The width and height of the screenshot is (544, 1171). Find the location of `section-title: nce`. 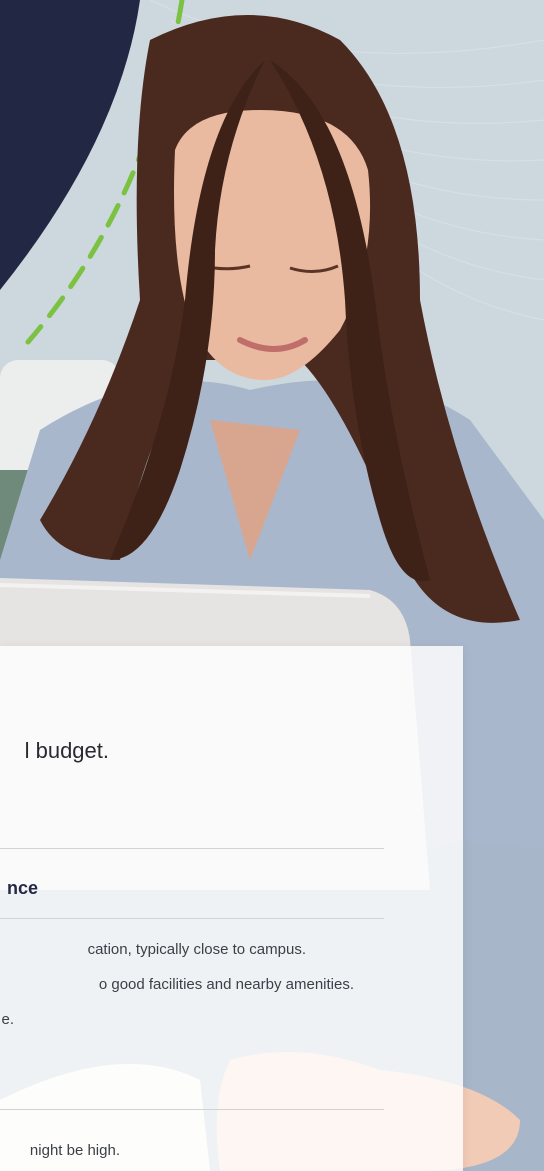

section-title: nce is located at coordinates (19, 891).